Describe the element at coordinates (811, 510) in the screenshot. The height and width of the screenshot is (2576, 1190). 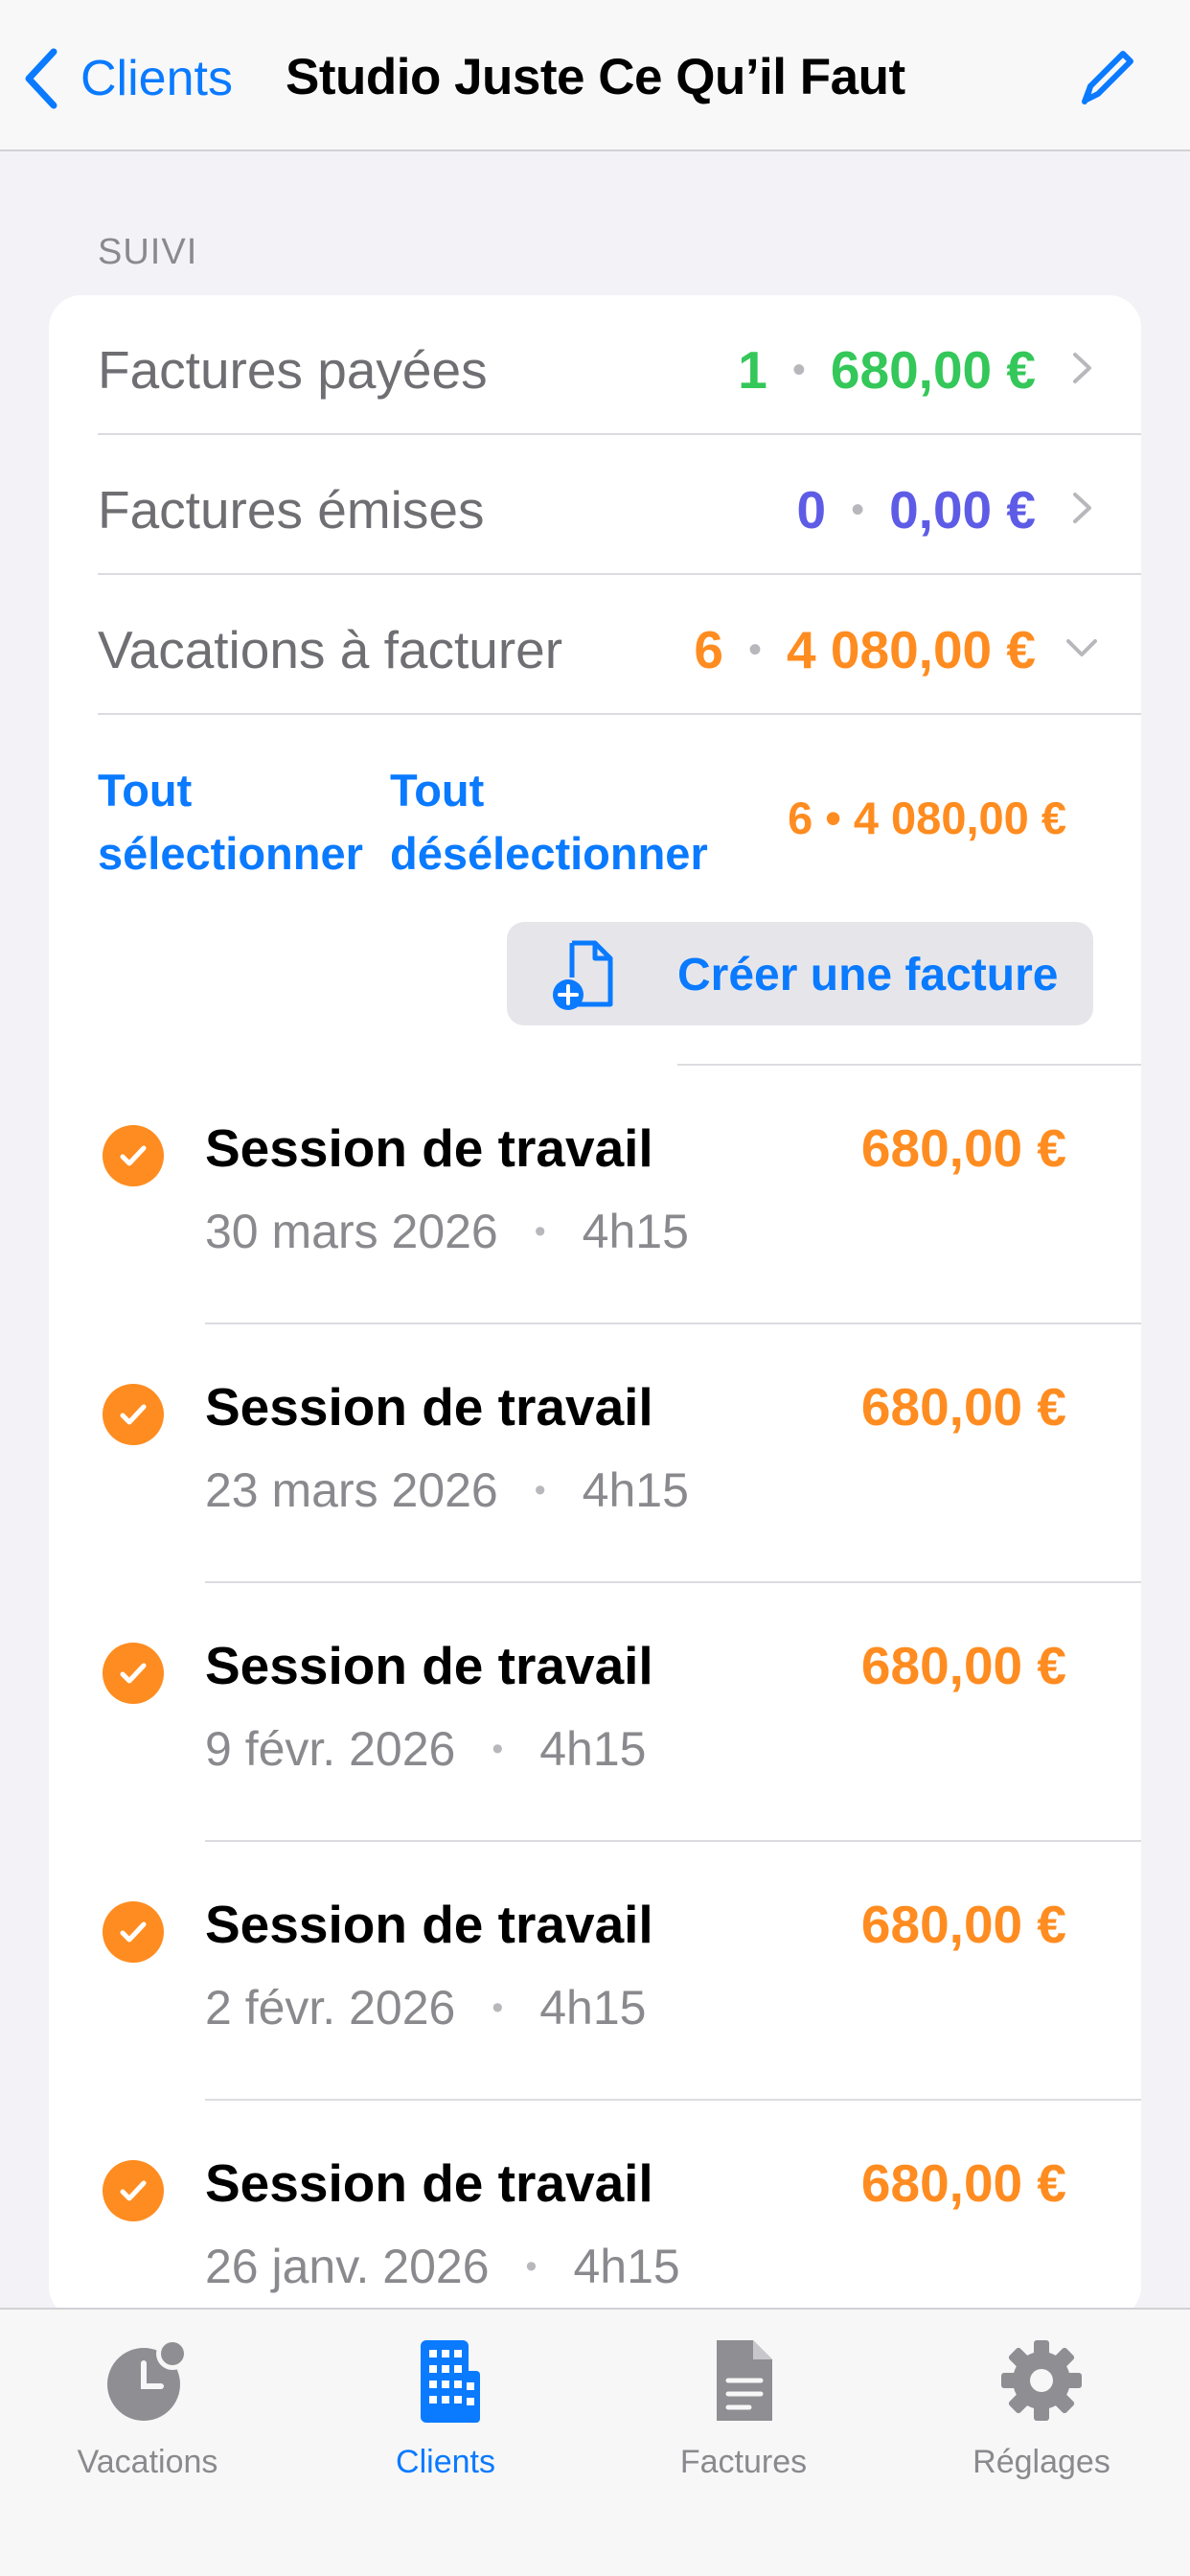
I see `issued-invoices-count: 0` at that location.